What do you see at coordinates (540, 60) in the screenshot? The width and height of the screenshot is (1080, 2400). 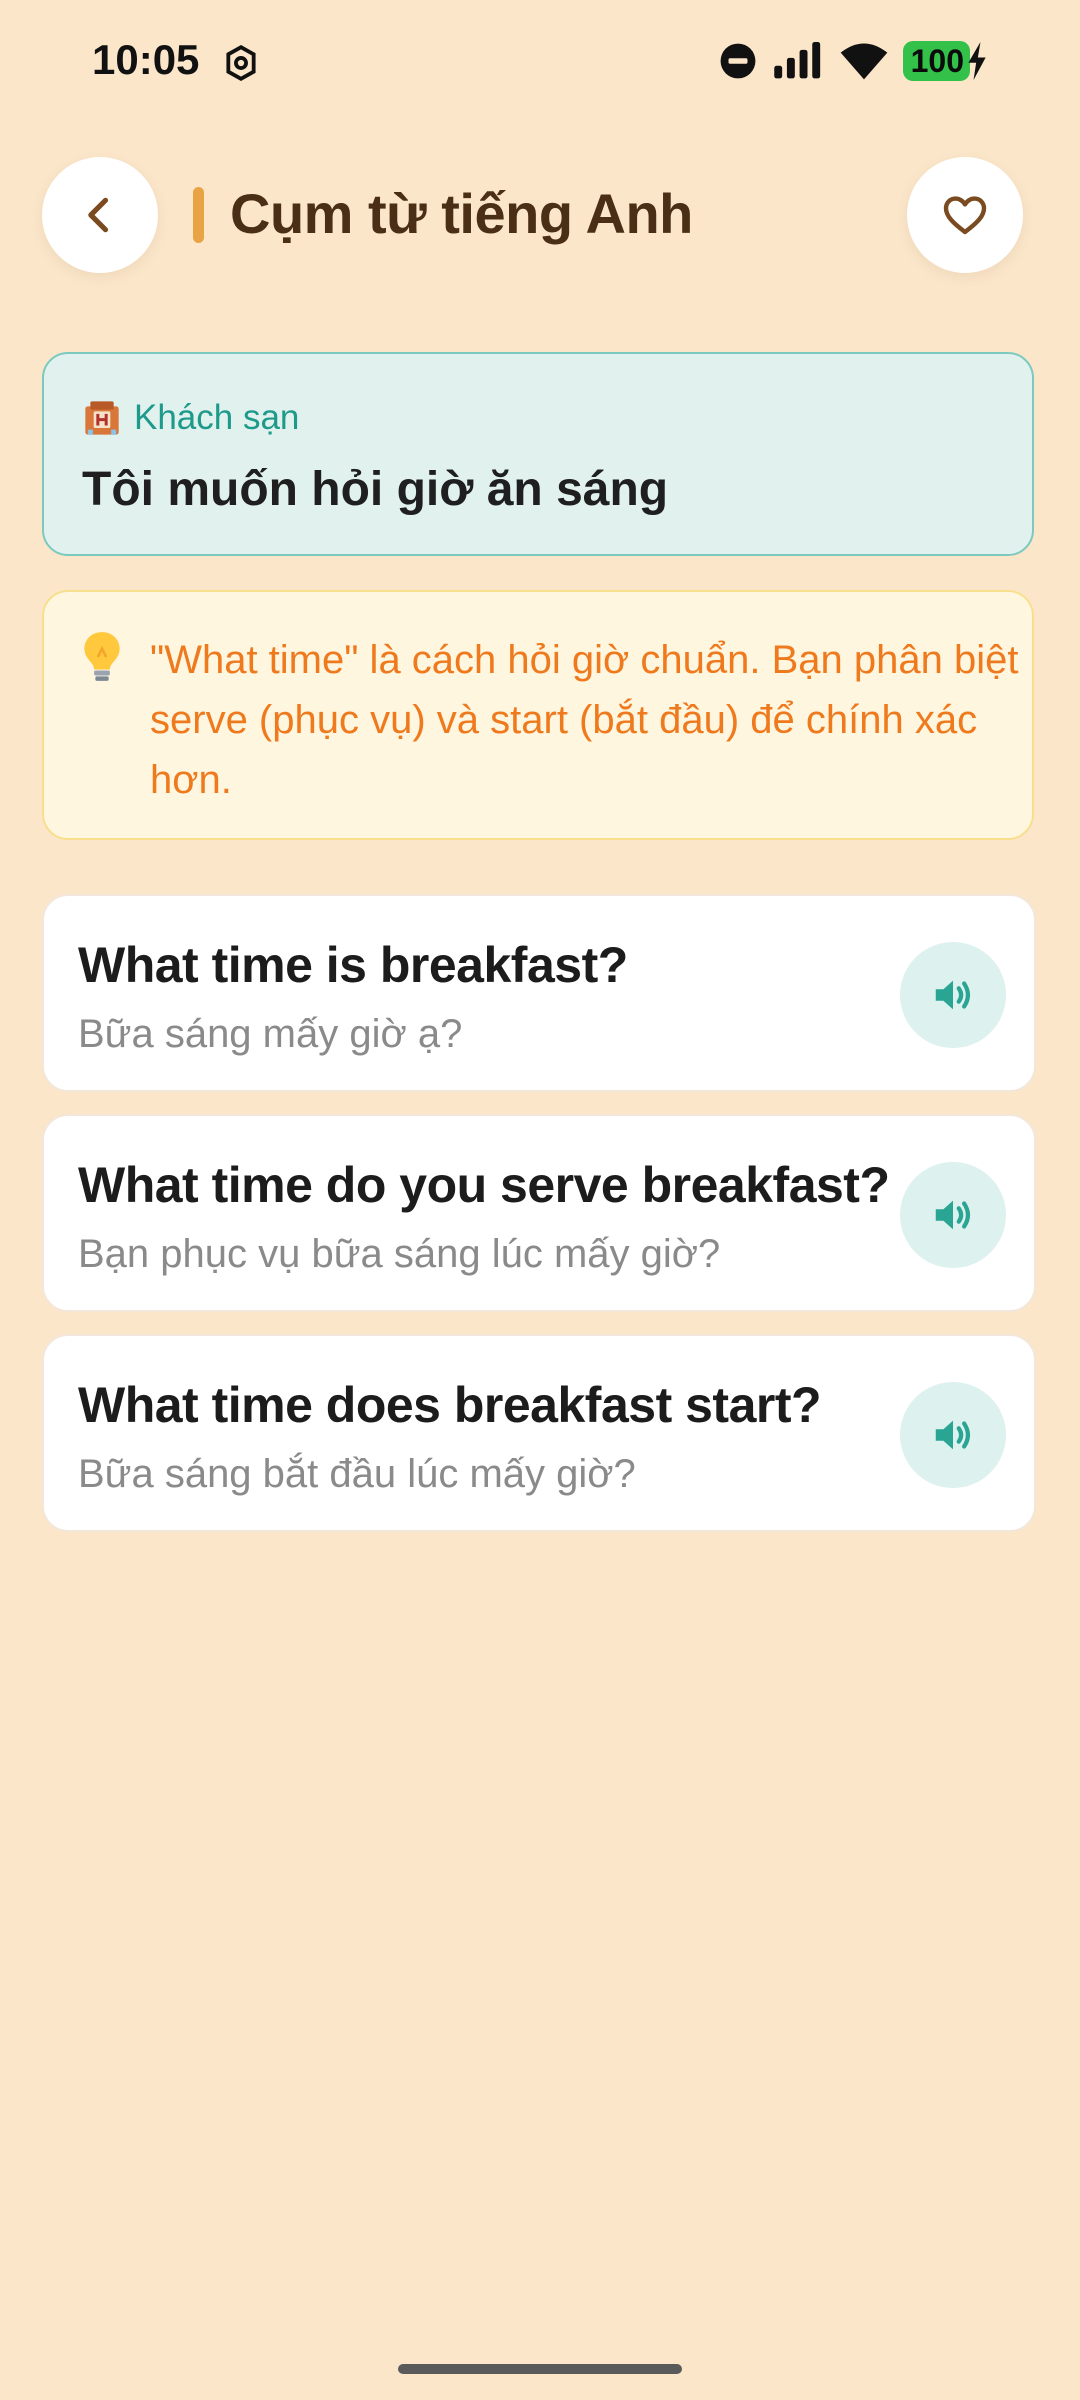 I see `status-bar: 10:05 100` at bounding box center [540, 60].